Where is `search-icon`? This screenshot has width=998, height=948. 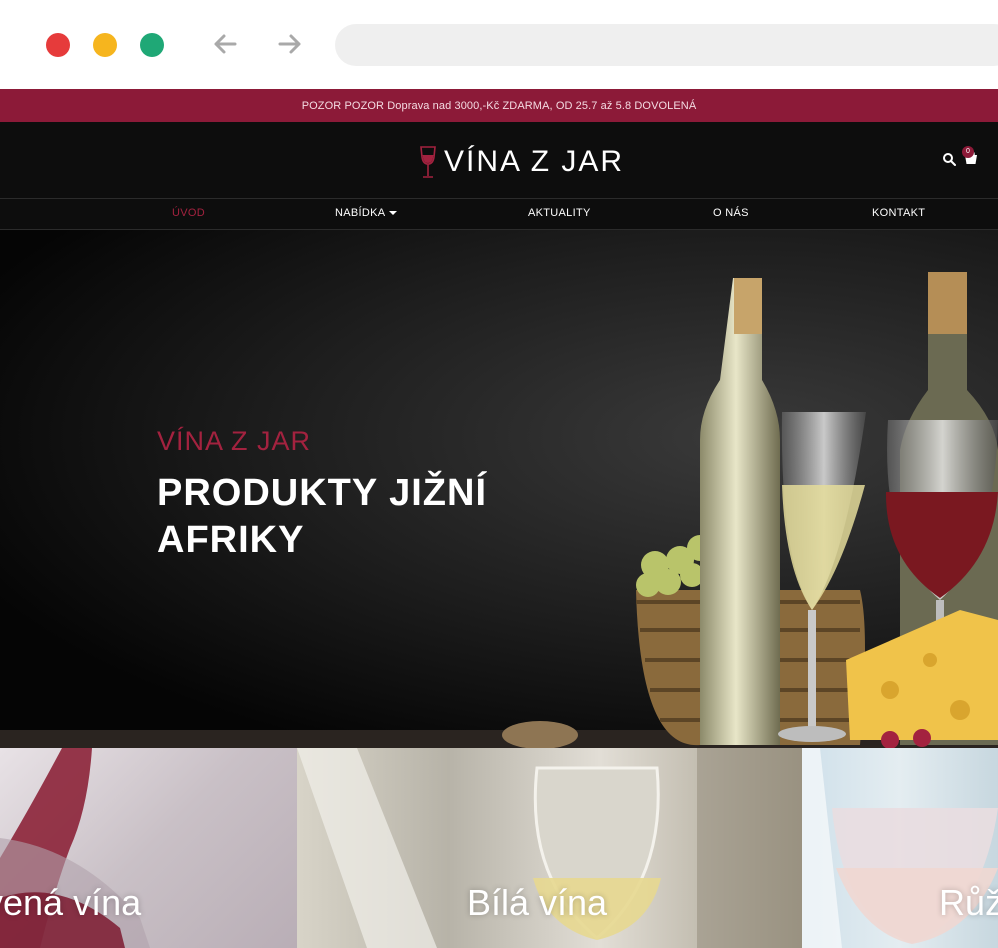 search-icon is located at coordinates (949, 159).